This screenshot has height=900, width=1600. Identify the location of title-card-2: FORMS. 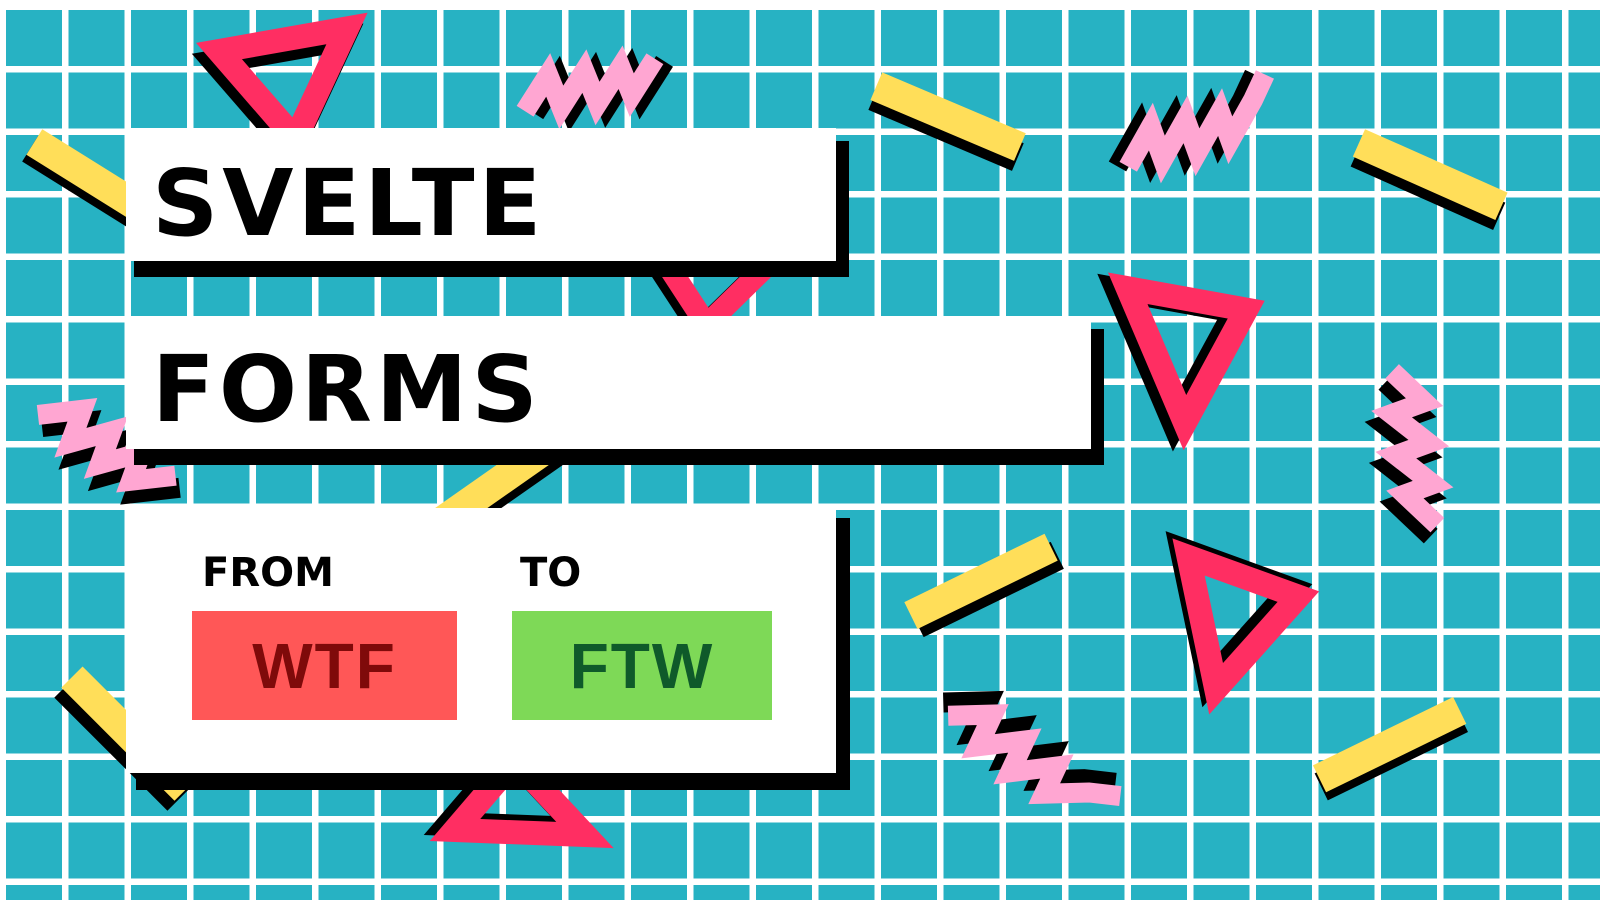
(608, 382).